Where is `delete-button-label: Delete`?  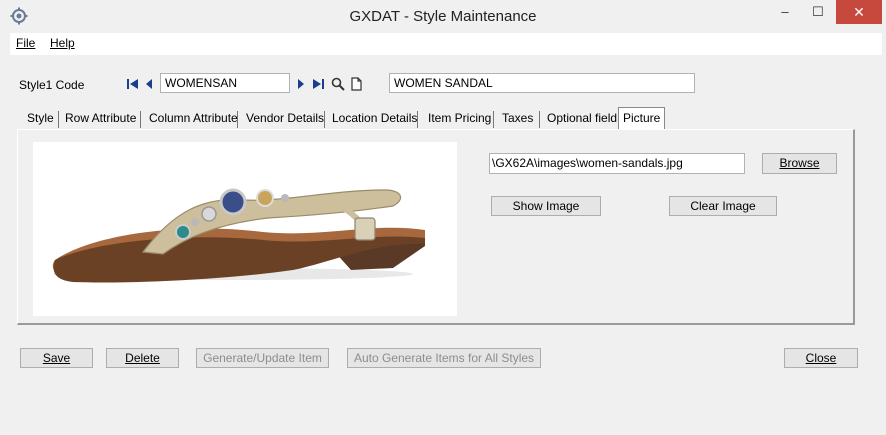
delete-button-label: Delete is located at coordinates (142, 358).